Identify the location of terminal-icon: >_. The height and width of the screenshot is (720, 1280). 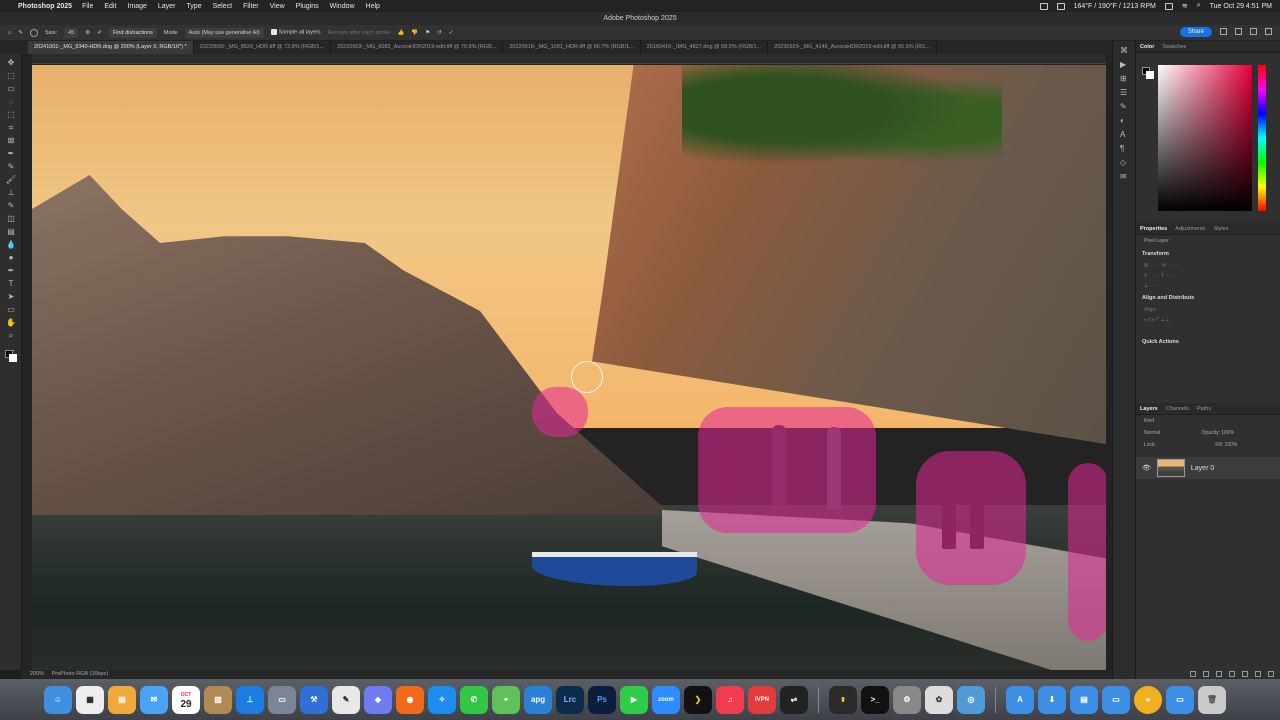
(875, 699).